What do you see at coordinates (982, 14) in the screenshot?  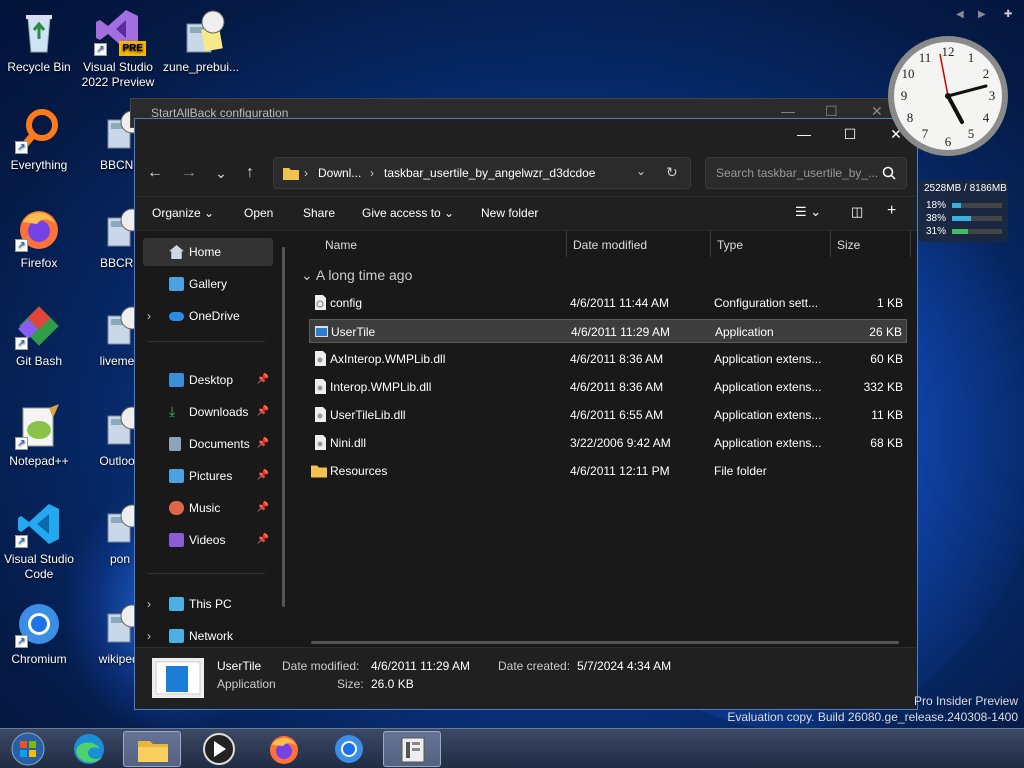 I see `gadget-next-button: ▶` at bounding box center [982, 14].